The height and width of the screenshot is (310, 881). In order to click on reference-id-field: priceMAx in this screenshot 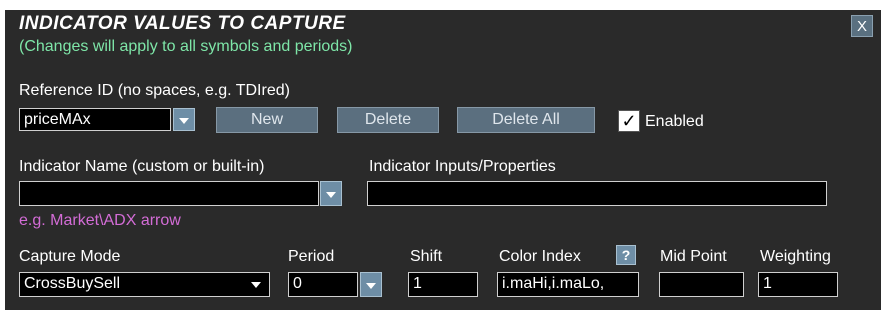, I will do `click(95, 119)`.